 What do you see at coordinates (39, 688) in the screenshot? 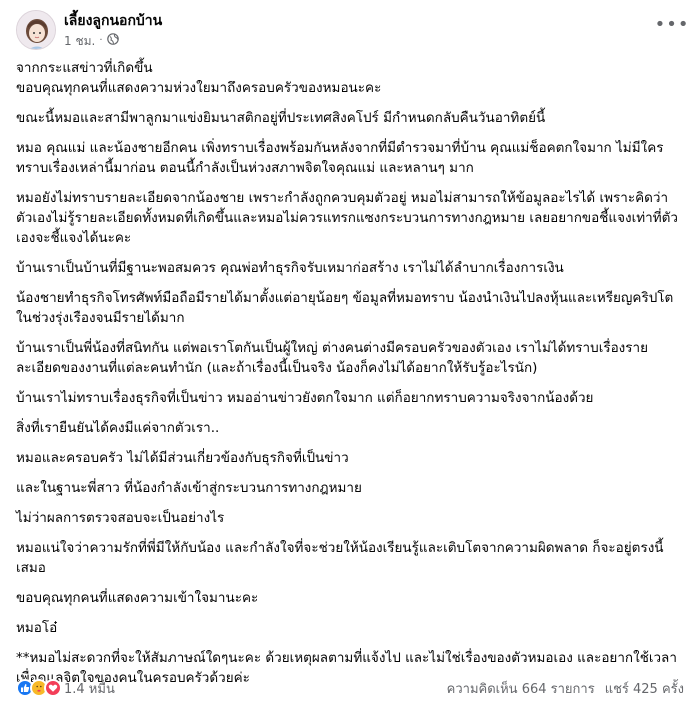
I see `reaction-icons` at bounding box center [39, 688].